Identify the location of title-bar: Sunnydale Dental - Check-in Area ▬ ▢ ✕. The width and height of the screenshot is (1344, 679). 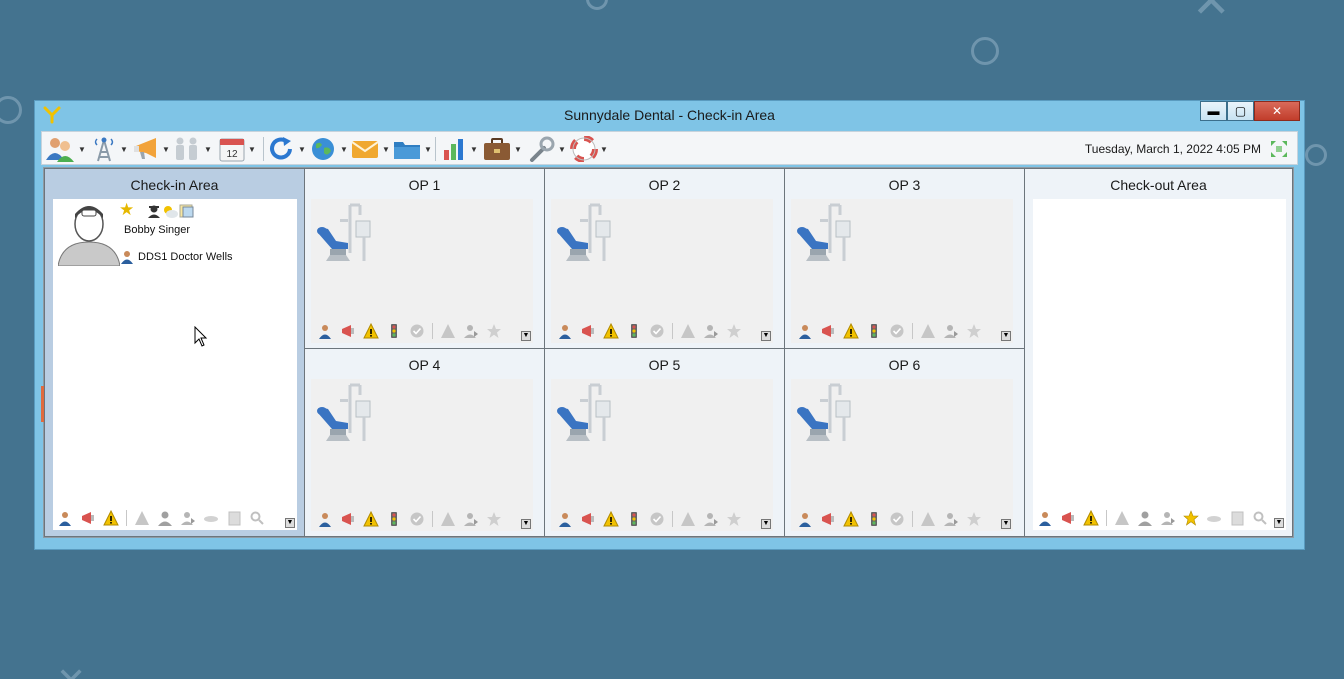
(669, 115).